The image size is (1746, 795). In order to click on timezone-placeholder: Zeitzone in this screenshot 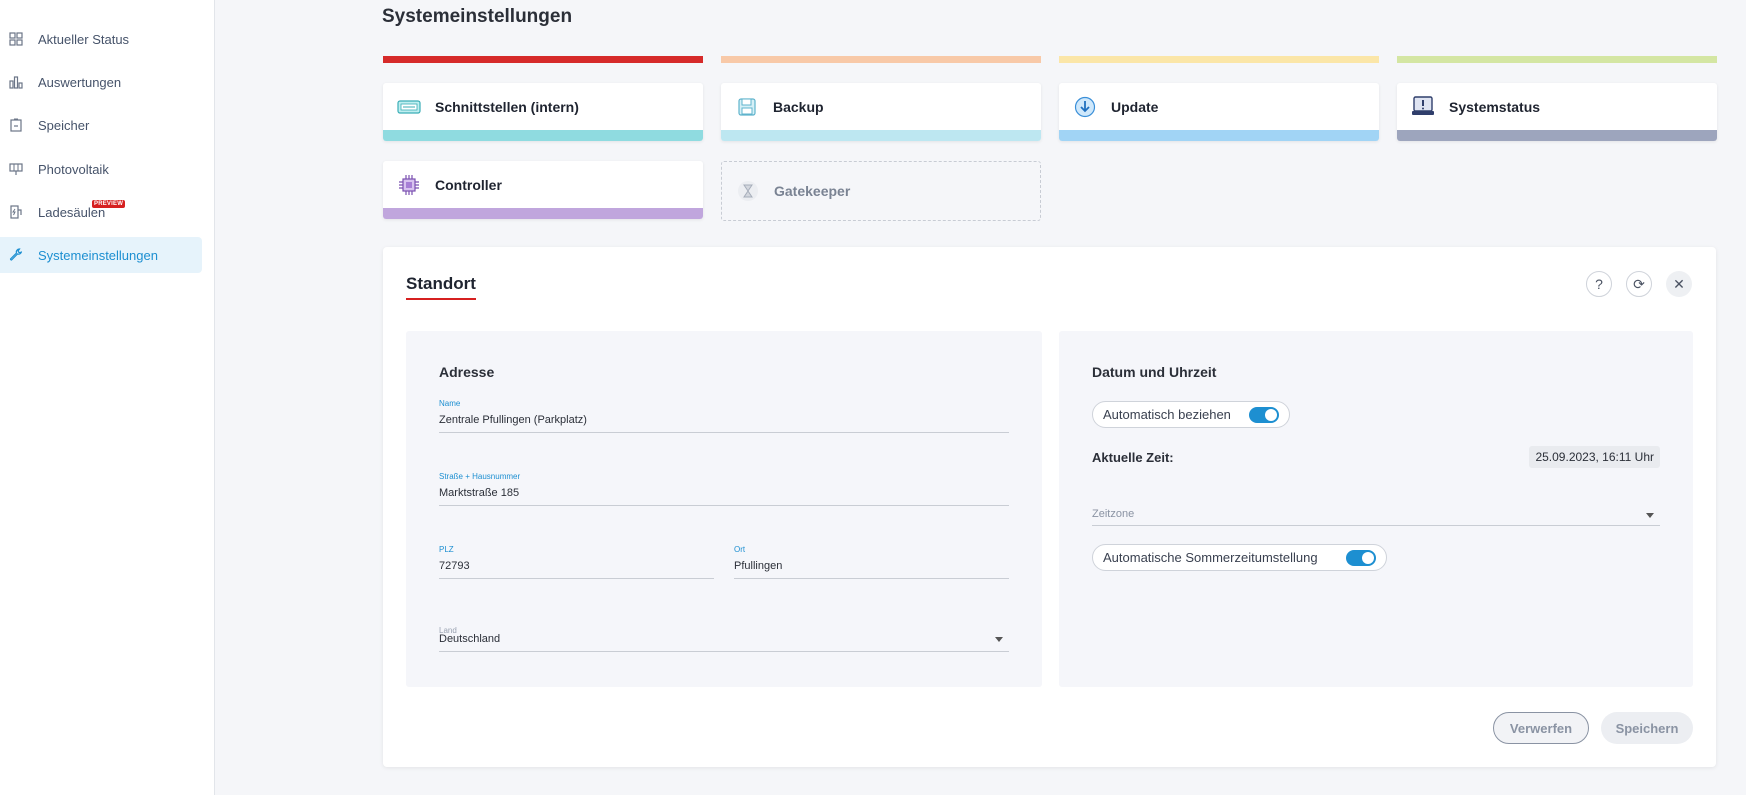, I will do `click(1113, 514)`.